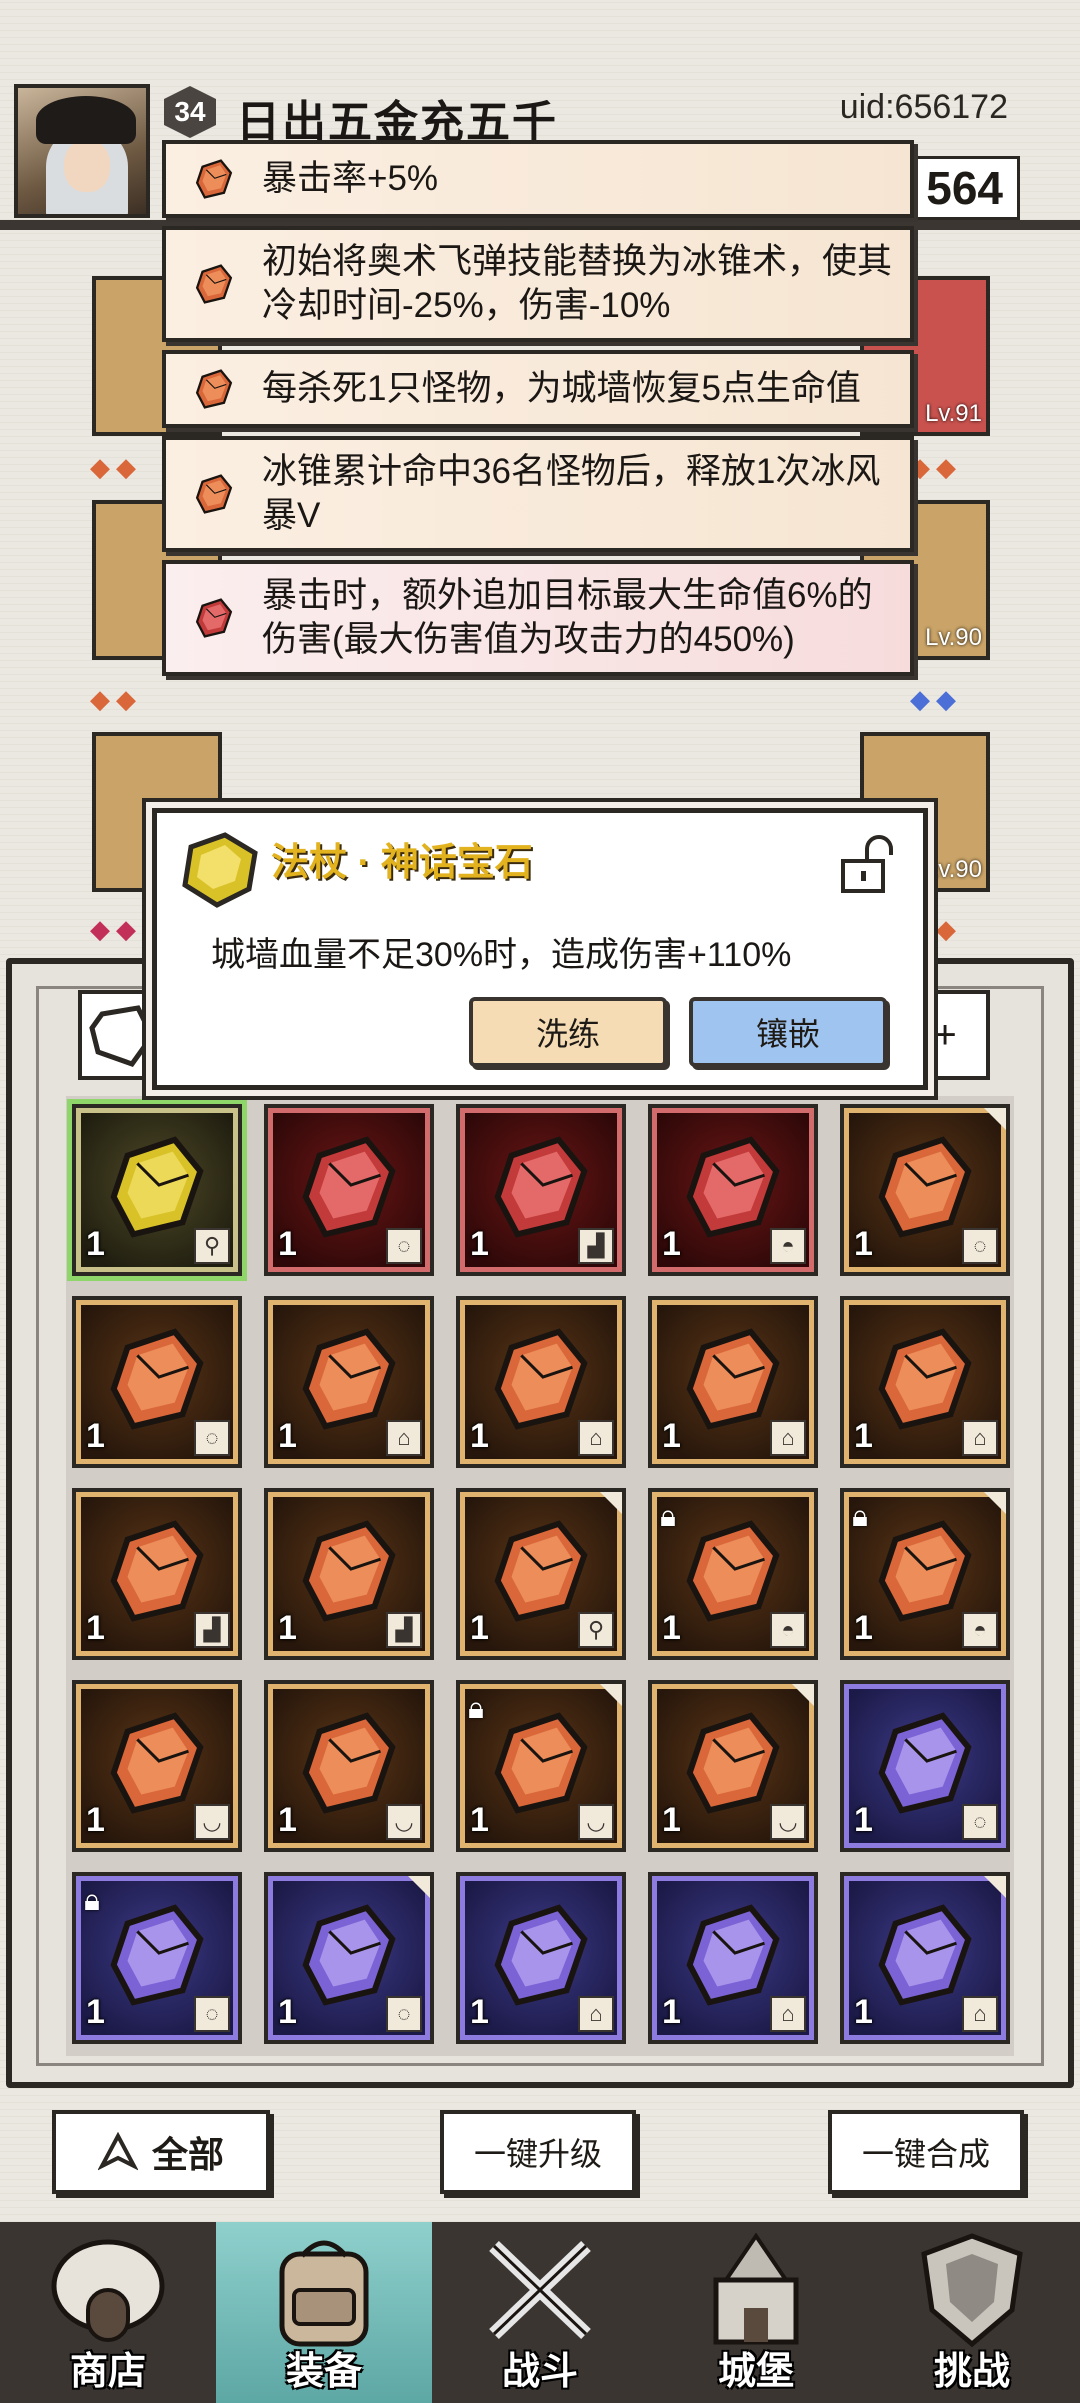 The image size is (1080, 2403). What do you see at coordinates (350, 178) in the screenshot?
I see `effect-text: 暴击率+5%` at bounding box center [350, 178].